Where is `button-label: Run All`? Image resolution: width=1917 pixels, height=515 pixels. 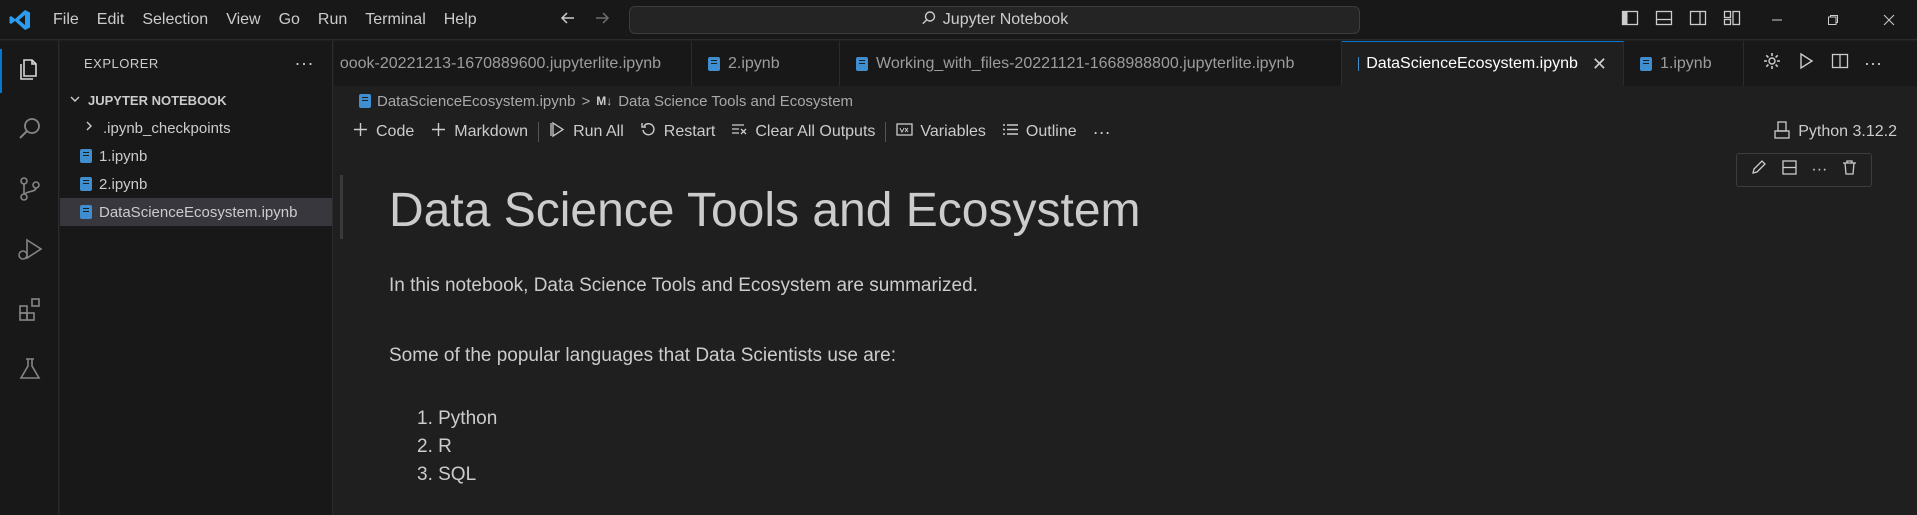 button-label: Run All is located at coordinates (598, 131).